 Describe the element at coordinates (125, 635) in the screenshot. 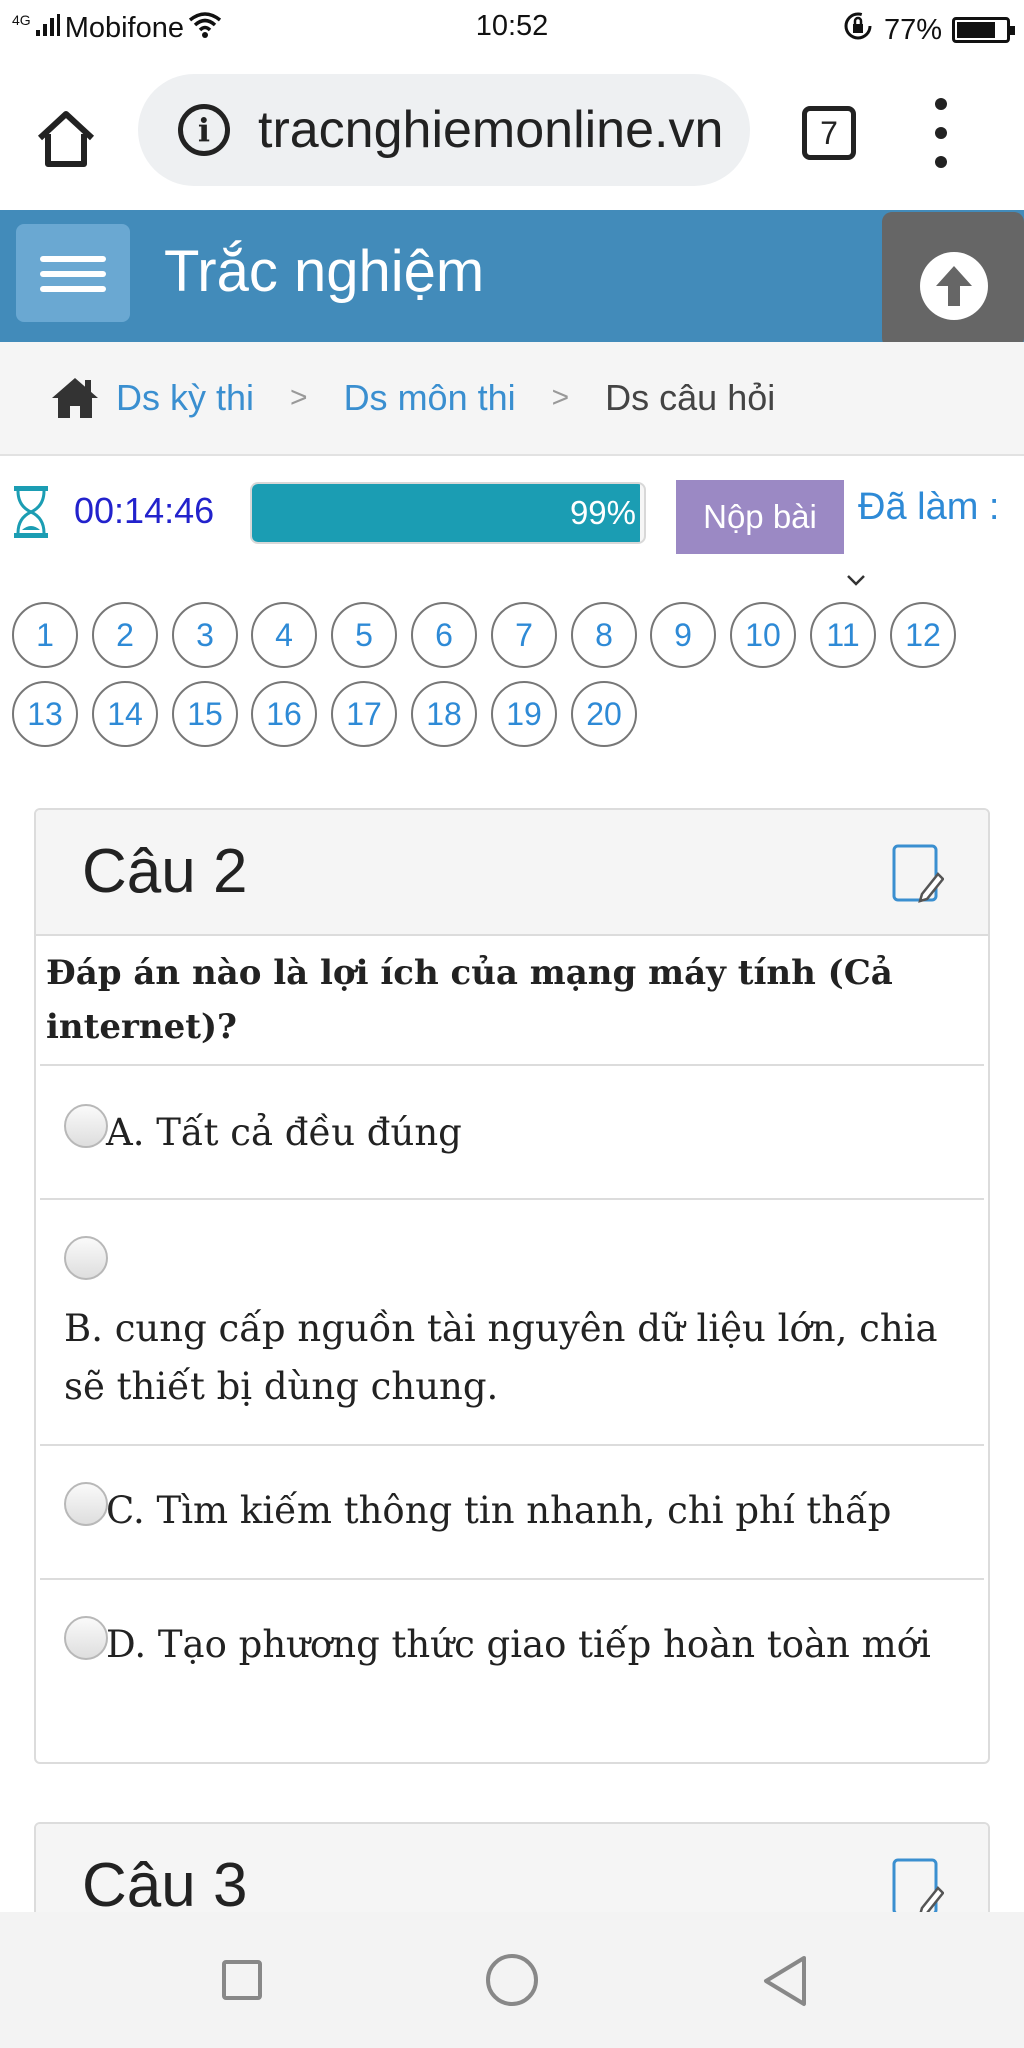

I see `question-number-2: 2` at that location.